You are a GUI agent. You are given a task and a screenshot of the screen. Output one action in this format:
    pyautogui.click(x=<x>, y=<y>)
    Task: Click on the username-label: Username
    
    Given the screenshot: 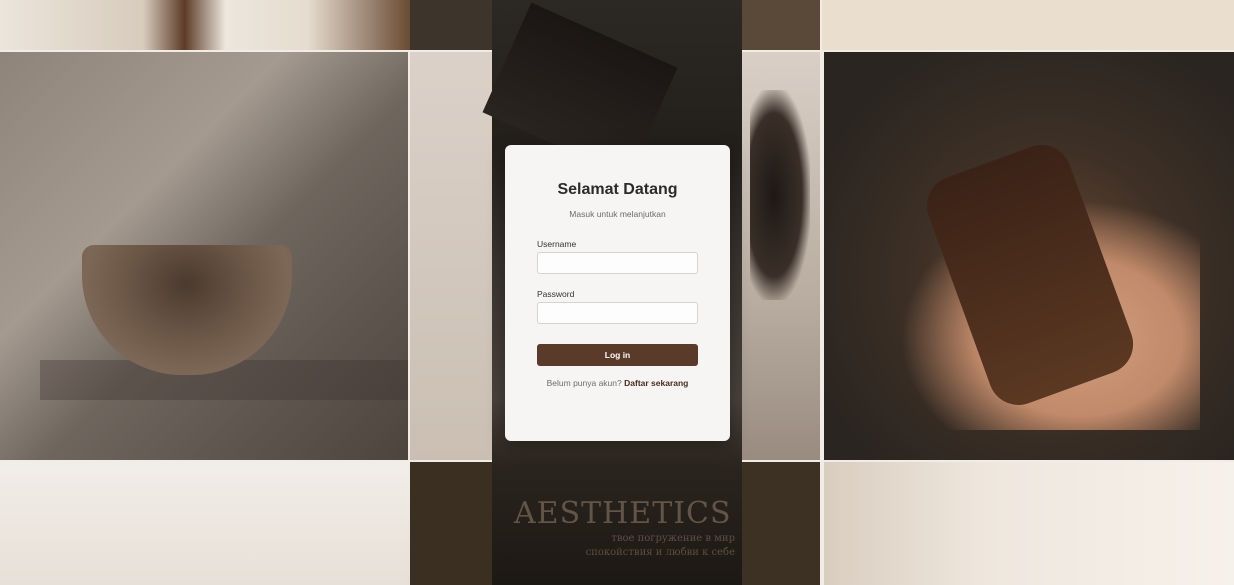 What is the action you would take?
    pyautogui.click(x=557, y=244)
    